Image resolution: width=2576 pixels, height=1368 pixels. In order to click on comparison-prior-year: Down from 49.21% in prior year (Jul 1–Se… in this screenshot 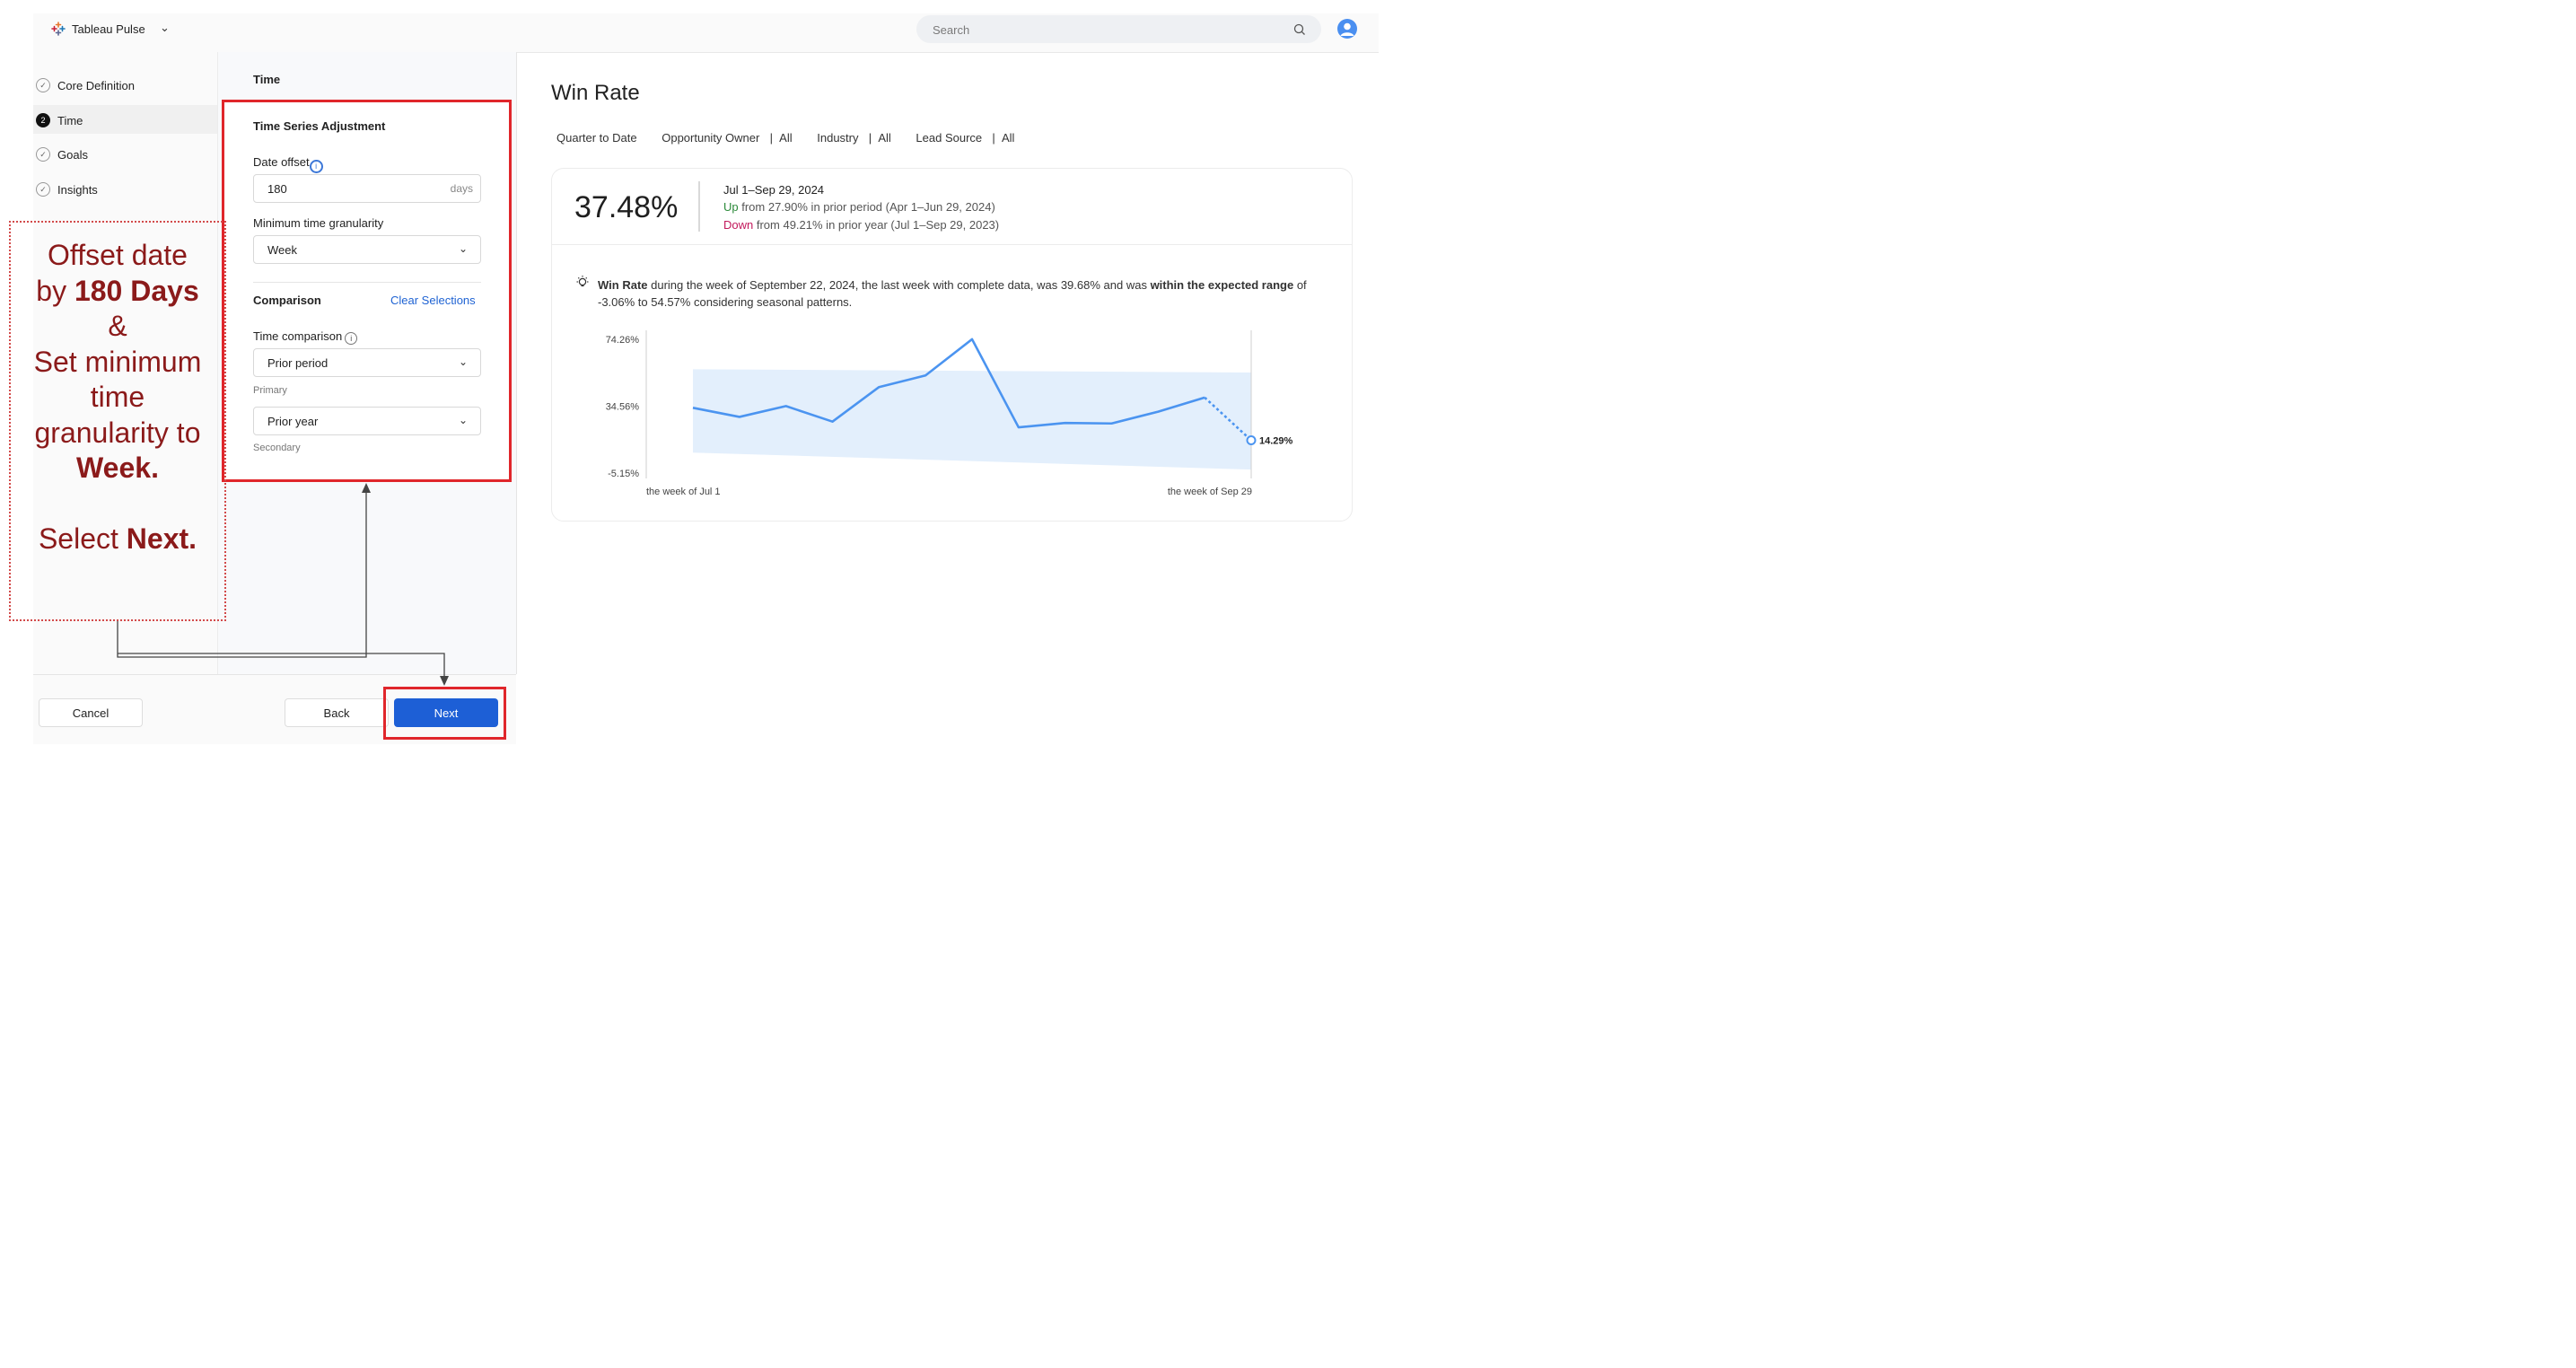, I will do `click(861, 225)`.